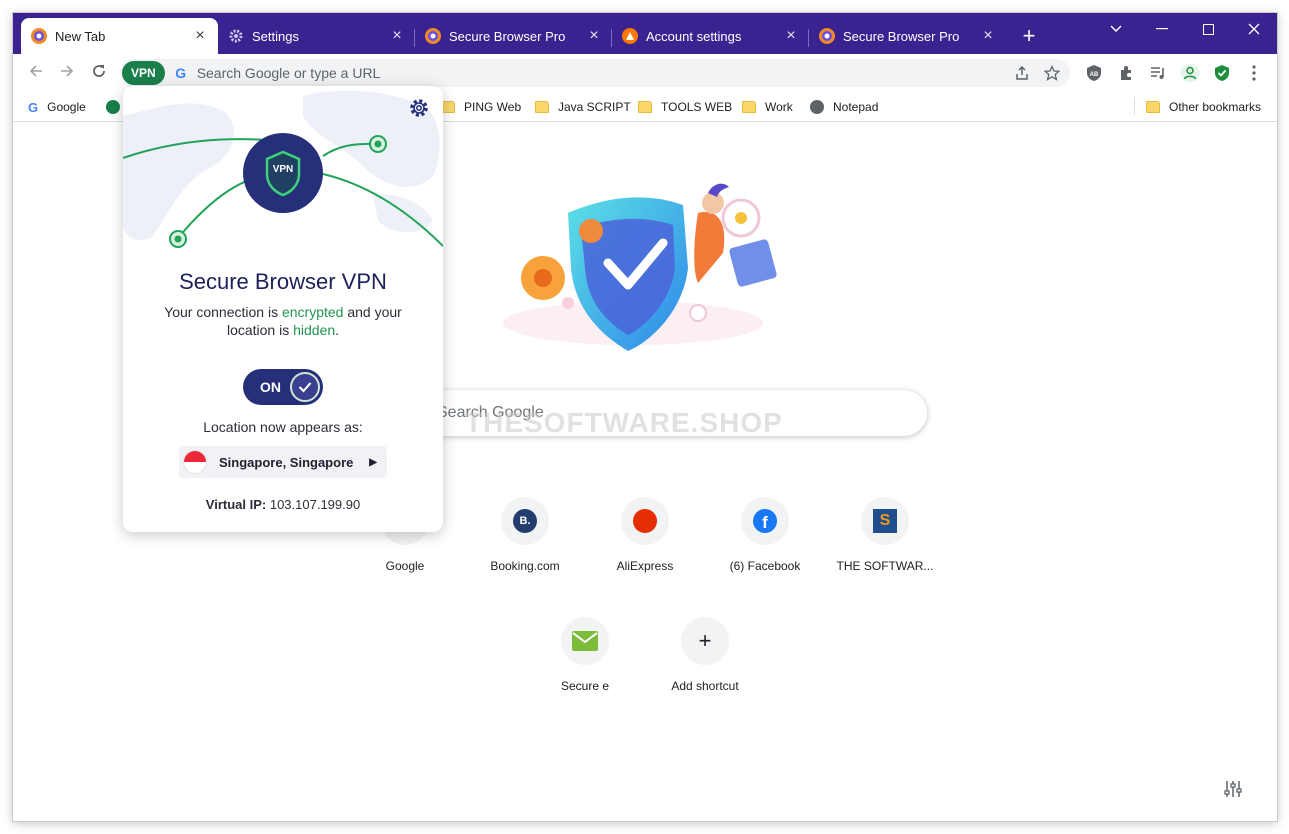 The image size is (1289, 834). What do you see at coordinates (493, 107) in the screenshot?
I see `bookmark-label: PING Web` at bounding box center [493, 107].